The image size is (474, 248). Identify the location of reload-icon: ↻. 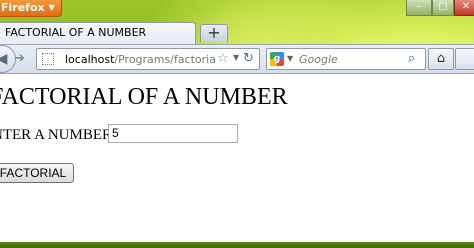
(248, 58).